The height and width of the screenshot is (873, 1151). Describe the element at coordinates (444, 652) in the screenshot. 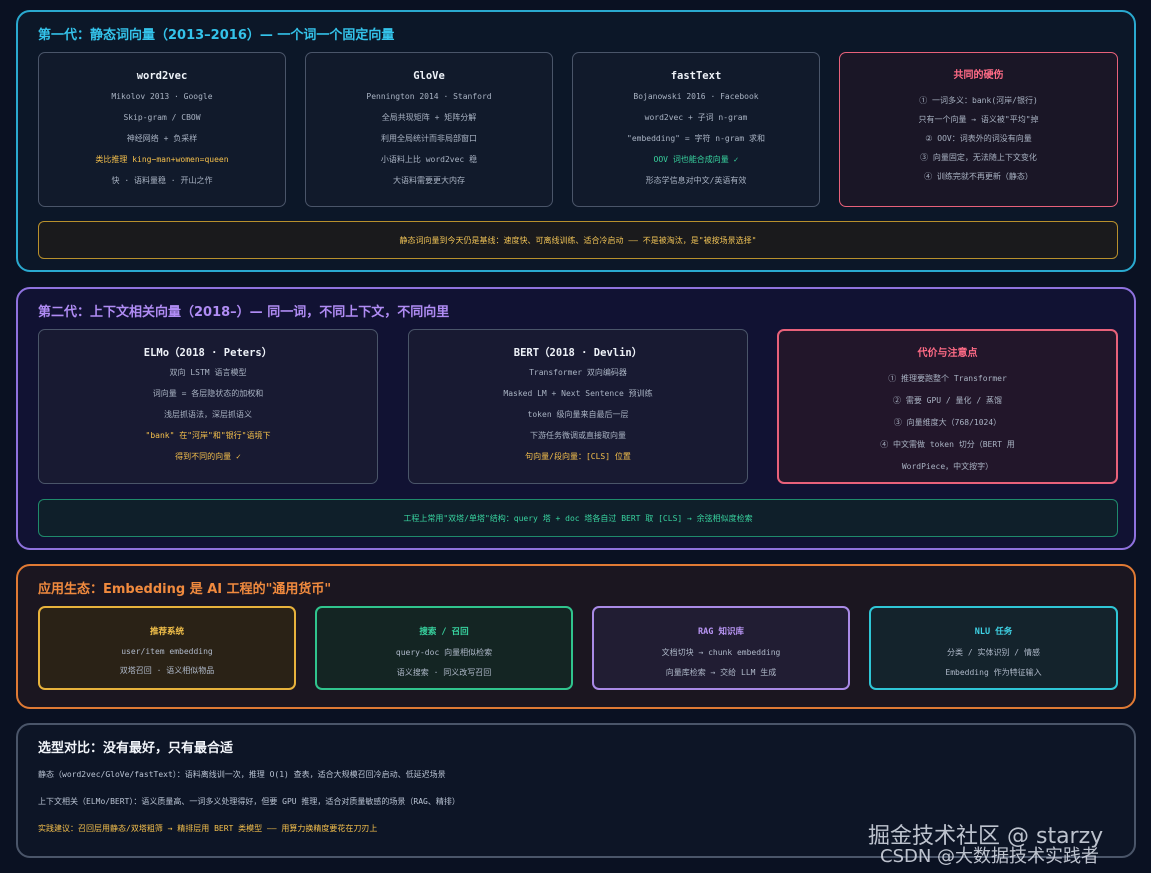

I see `eco-card-line: query-doc 向量相似检索` at that location.